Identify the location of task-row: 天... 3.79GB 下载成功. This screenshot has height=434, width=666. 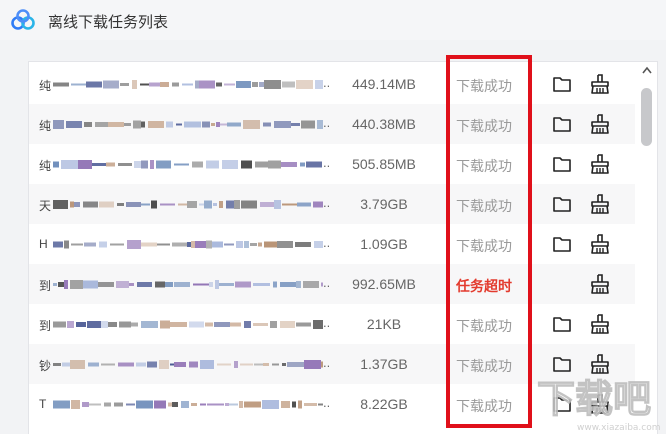
(332, 204).